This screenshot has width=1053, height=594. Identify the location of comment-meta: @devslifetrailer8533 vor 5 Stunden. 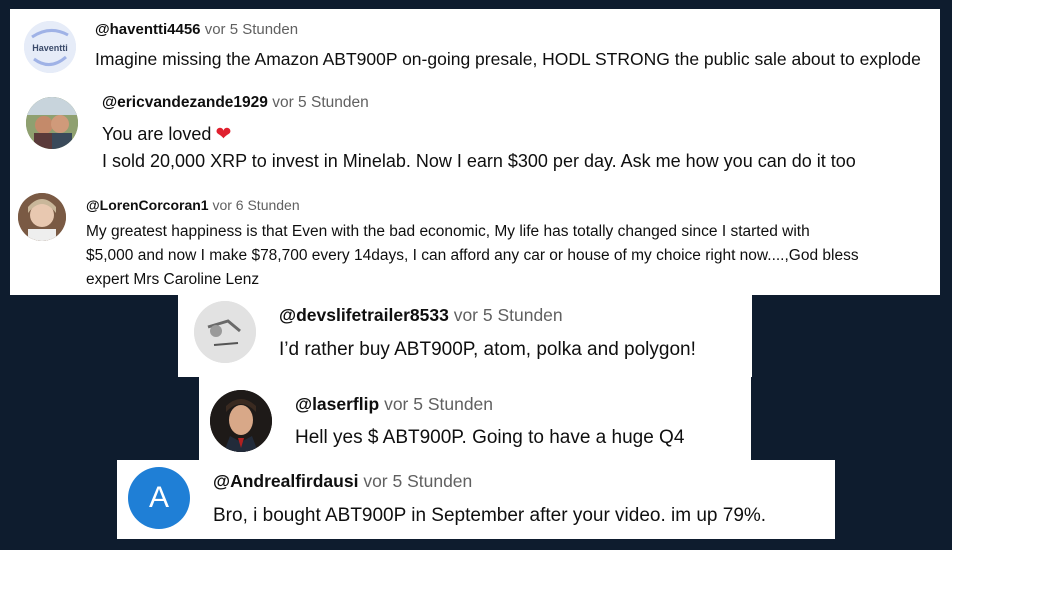
(421, 315).